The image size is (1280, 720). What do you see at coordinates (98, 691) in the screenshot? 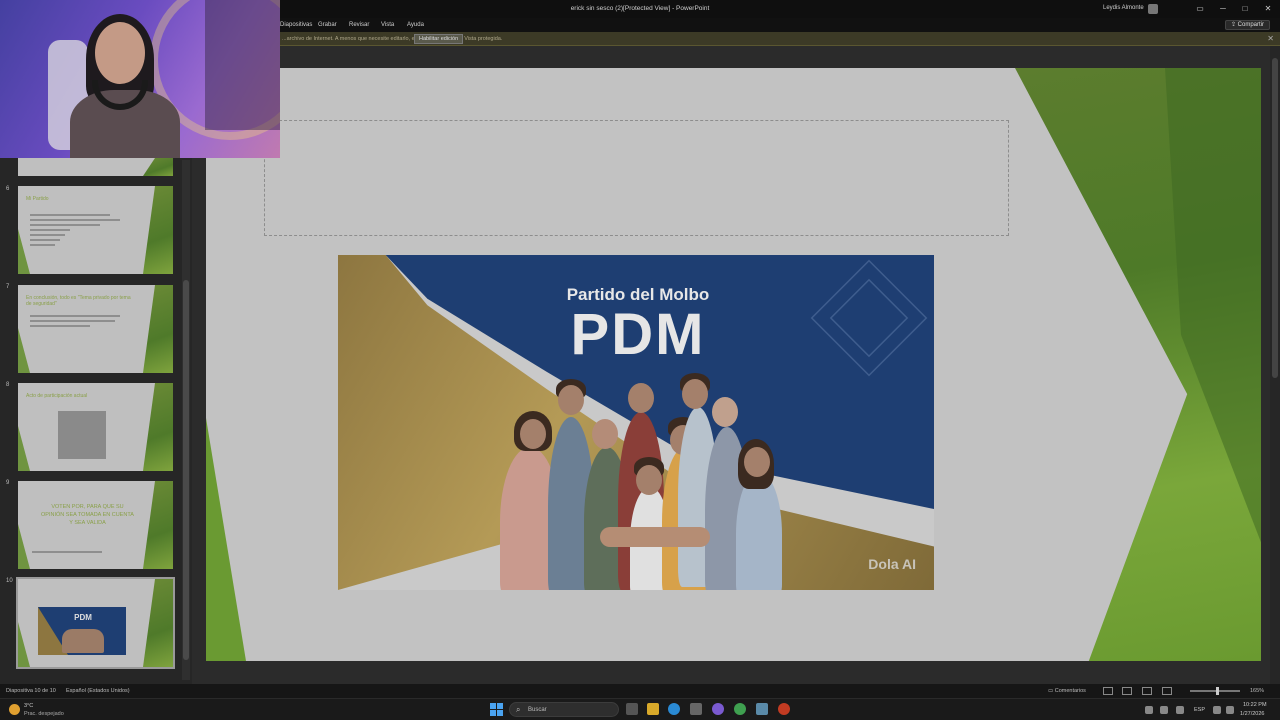
I see `language-indicator: Español (Estados Unidos)` at bounding box center [98, 691].